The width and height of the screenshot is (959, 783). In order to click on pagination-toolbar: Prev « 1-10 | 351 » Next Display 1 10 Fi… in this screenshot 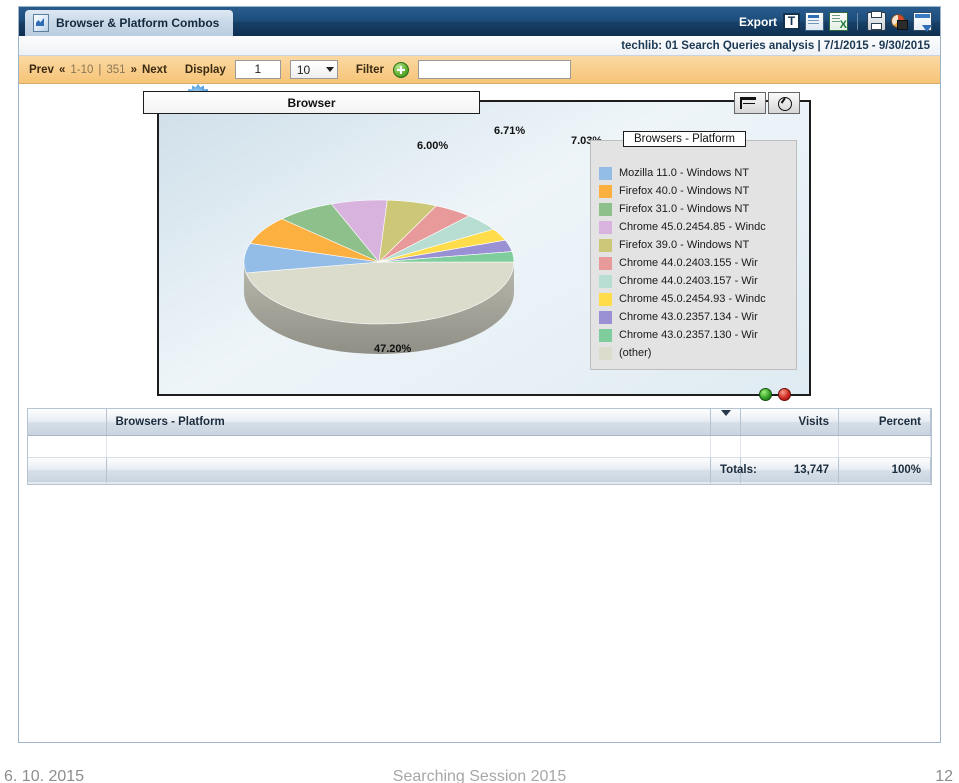, I will do `click(479, 70)`.